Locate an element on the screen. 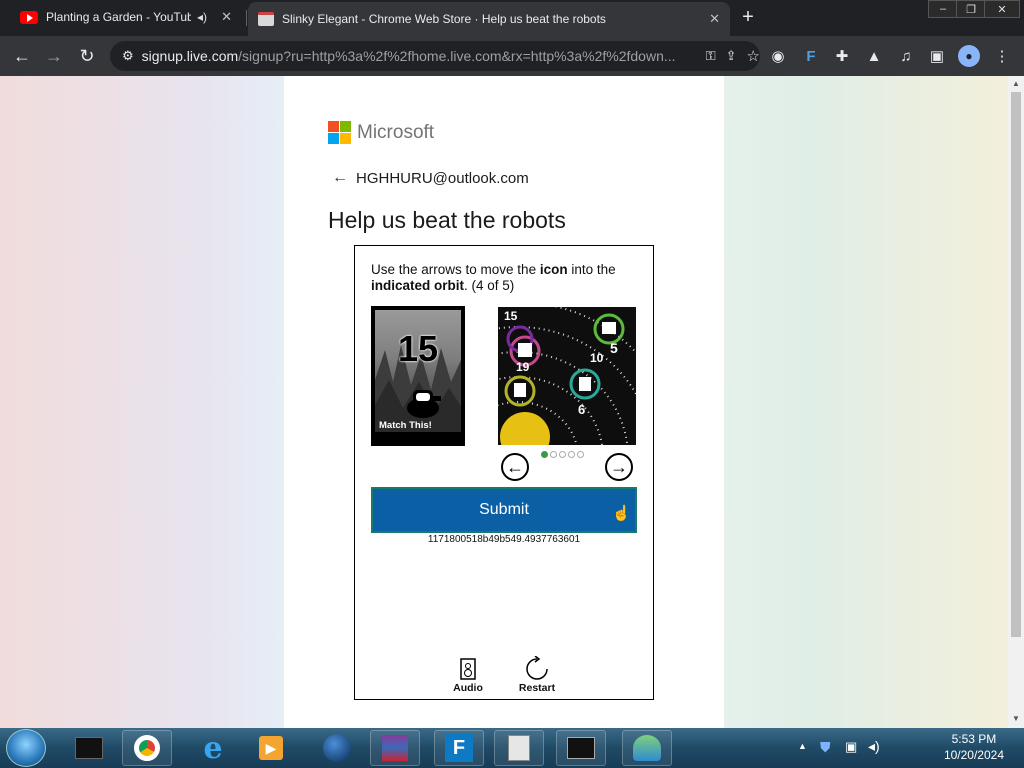 The image size is (1024, 768). page-title: Help us beat the robots is located at coordinates (447, 220).